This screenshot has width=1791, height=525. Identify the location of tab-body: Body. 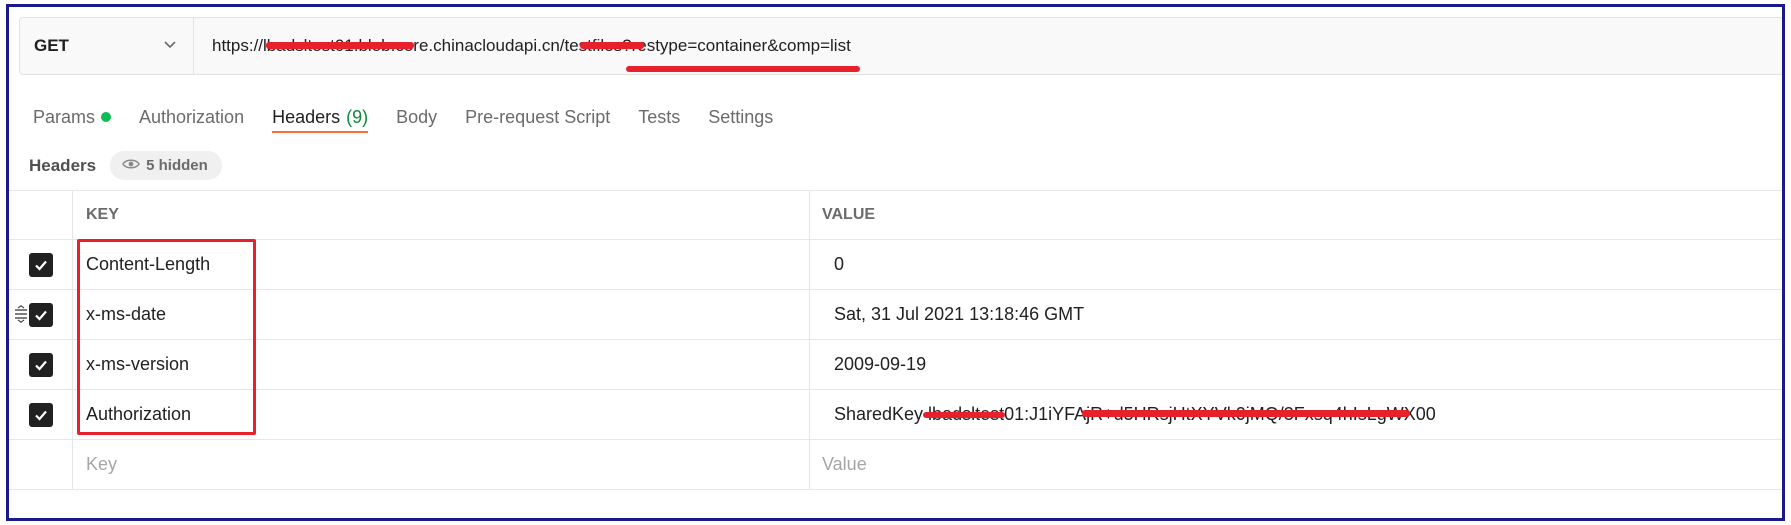
(420, 119).